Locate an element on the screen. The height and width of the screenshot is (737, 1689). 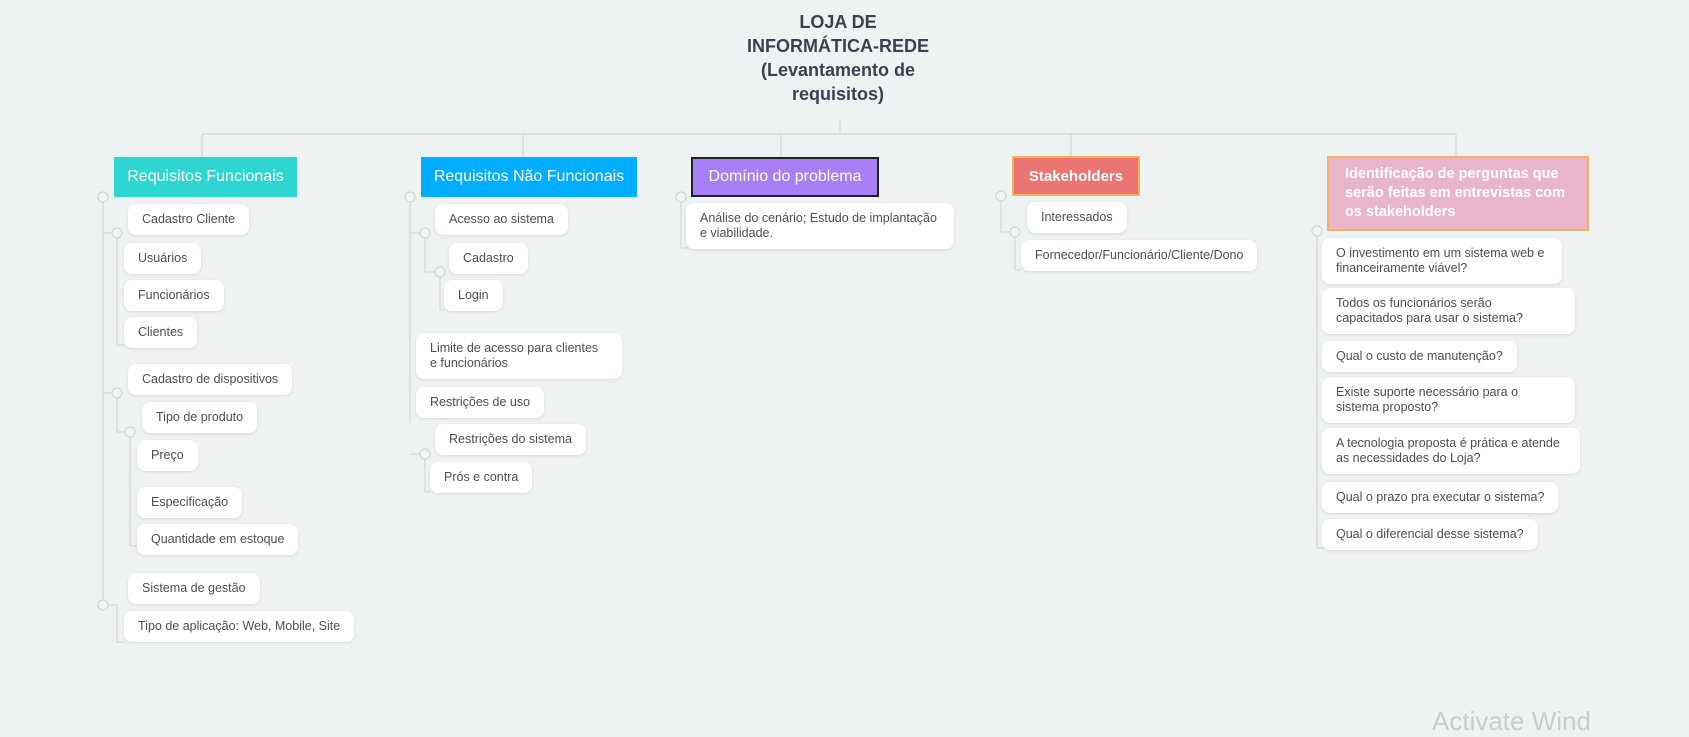
node-tipo-produto: Tipo de produto is located at coordinates (200, 417).